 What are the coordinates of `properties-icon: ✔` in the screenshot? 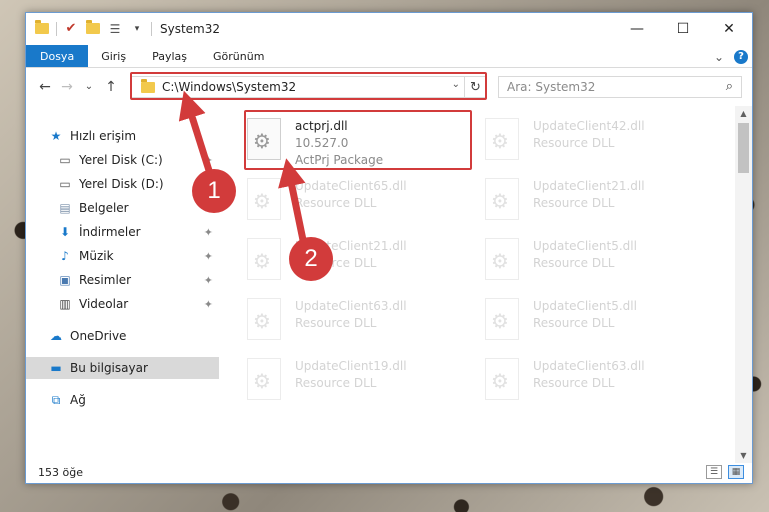 It's located at (71, 29).